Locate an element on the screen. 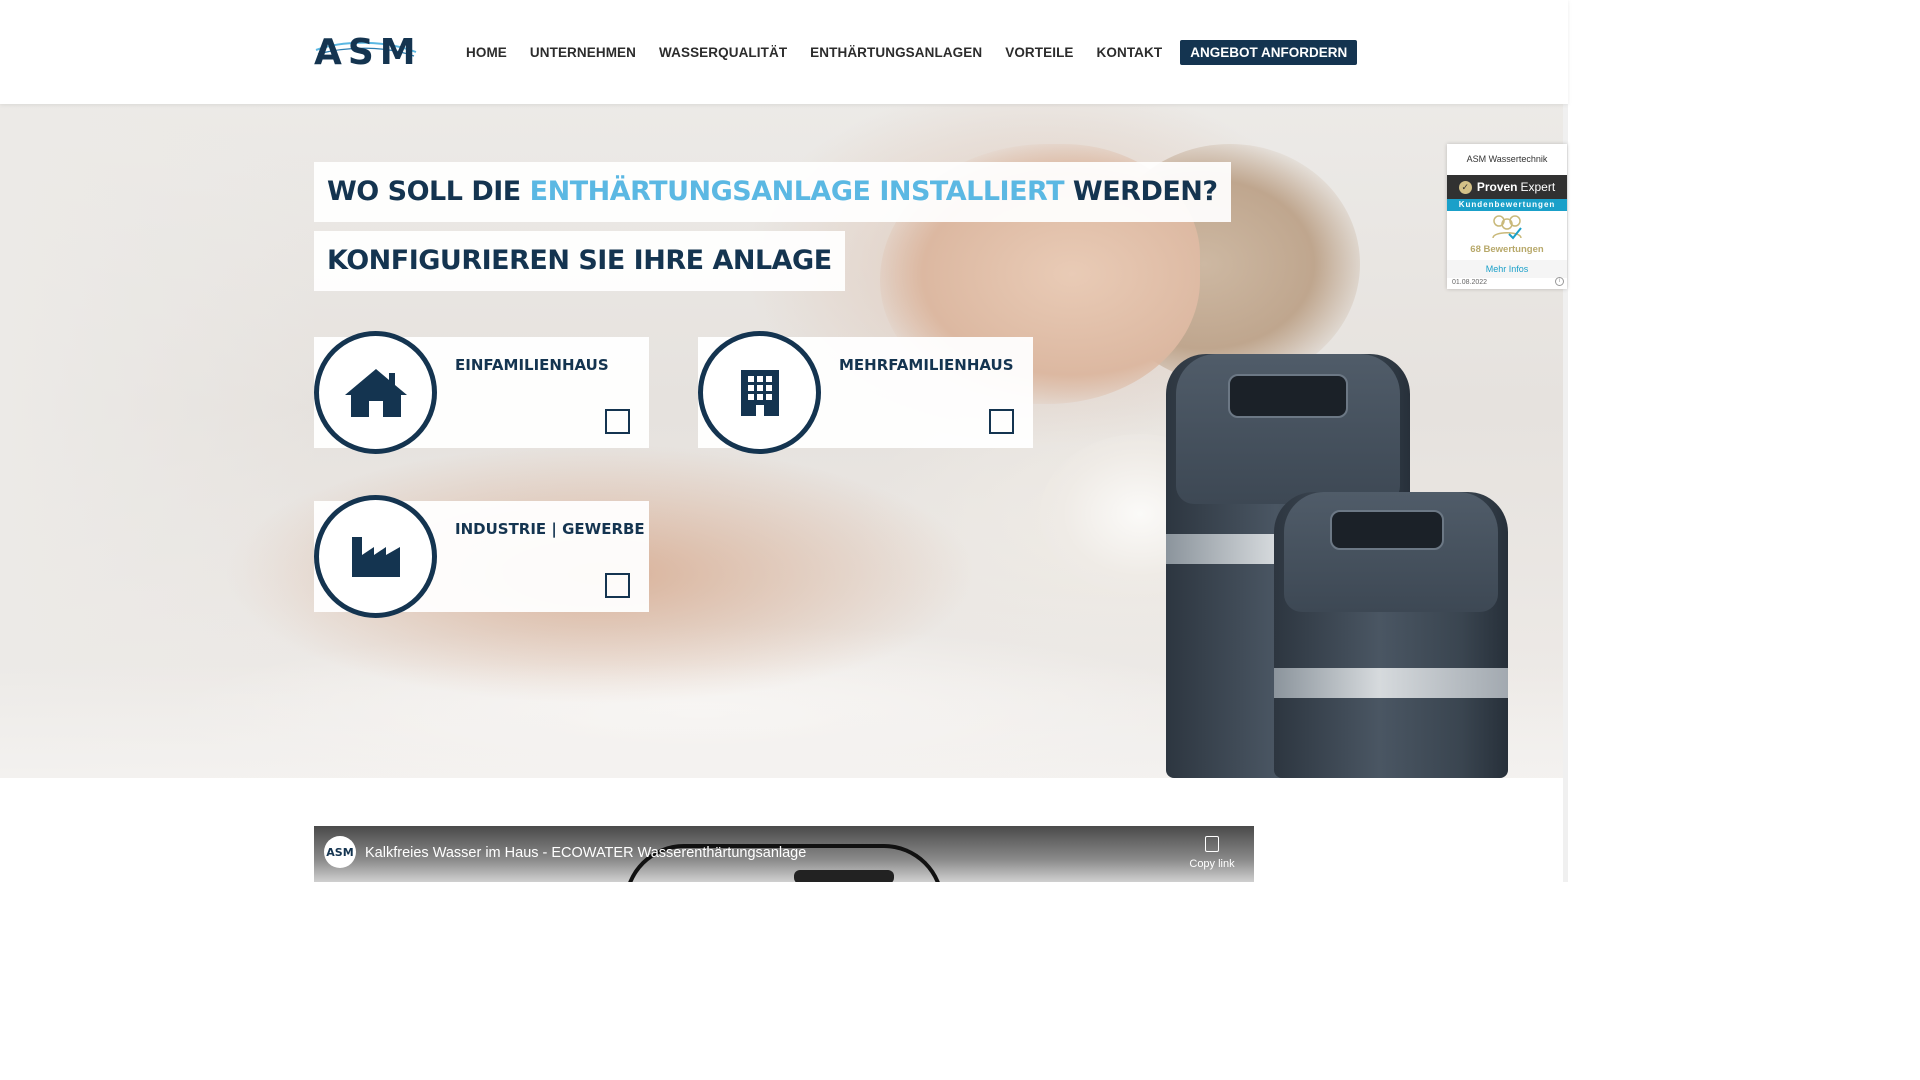  option-card-einfamilienhaus: EINFAMILIENHAUS is located at coordinates (481, 392).